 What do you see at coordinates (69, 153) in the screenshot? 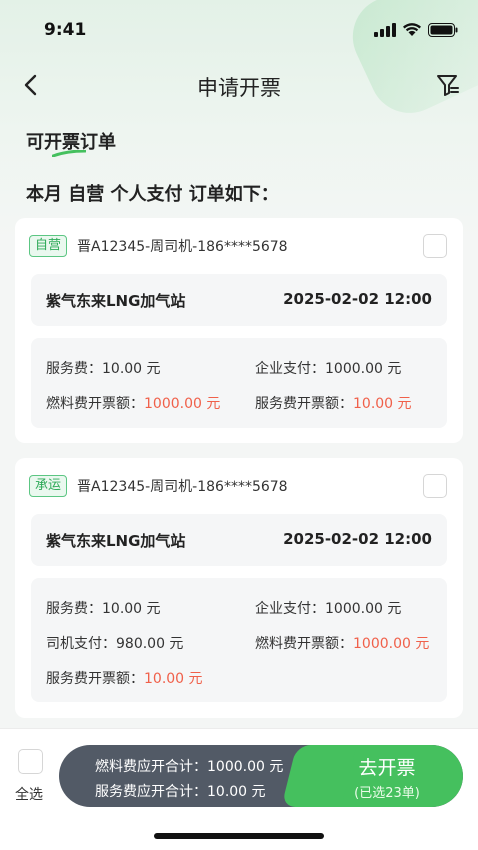
I see `title-underline` at bounding box center [69, 153].